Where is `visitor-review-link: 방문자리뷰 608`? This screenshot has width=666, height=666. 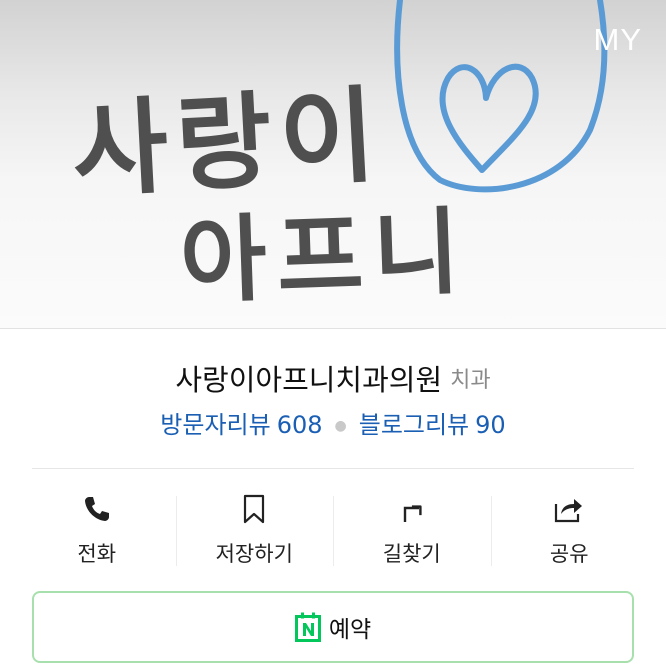
visitor-review-link: 방문자리뷰 608 is located at coordinates (241, 425).